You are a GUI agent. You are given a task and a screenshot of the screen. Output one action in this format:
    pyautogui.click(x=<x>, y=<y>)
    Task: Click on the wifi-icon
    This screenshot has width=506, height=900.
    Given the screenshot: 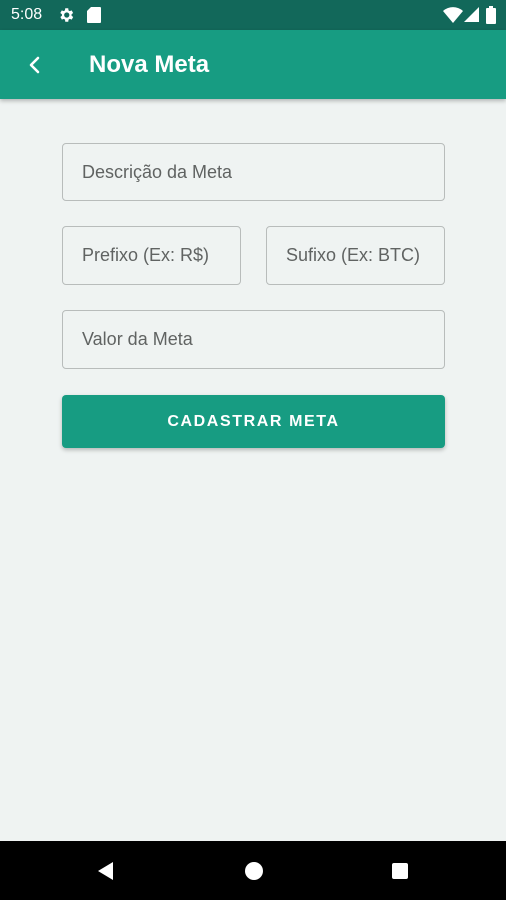 What is the action you would take?
    pyautogui.click(x=453, y=15)
    